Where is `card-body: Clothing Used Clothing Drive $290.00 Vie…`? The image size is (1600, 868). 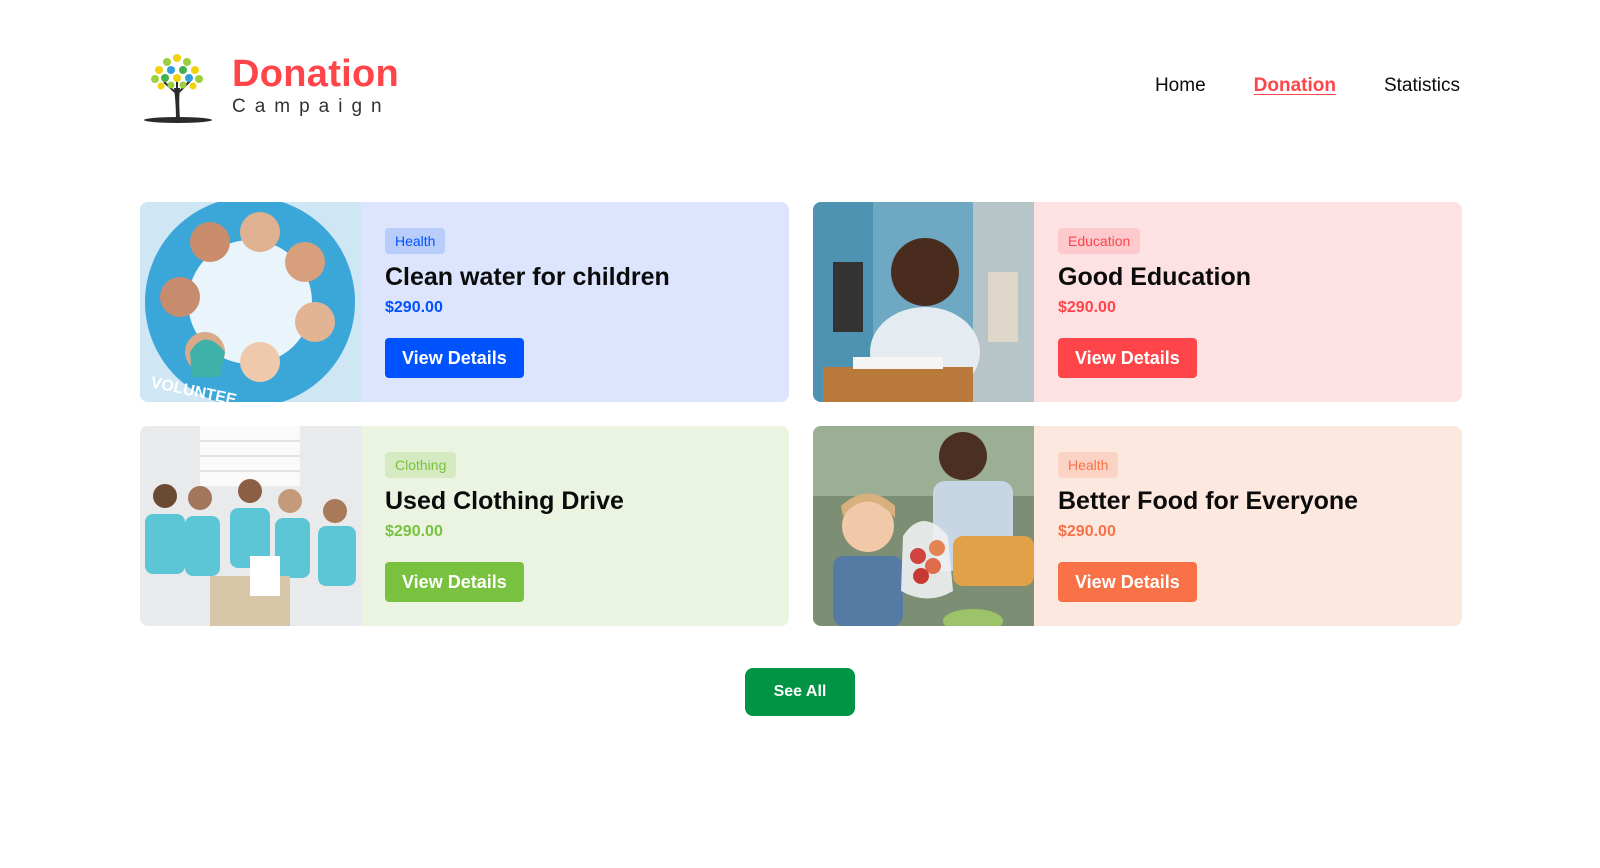 card-body: Clothing Used Clothing Drive $290.00 Vie… is located at coordinates (575, 526).